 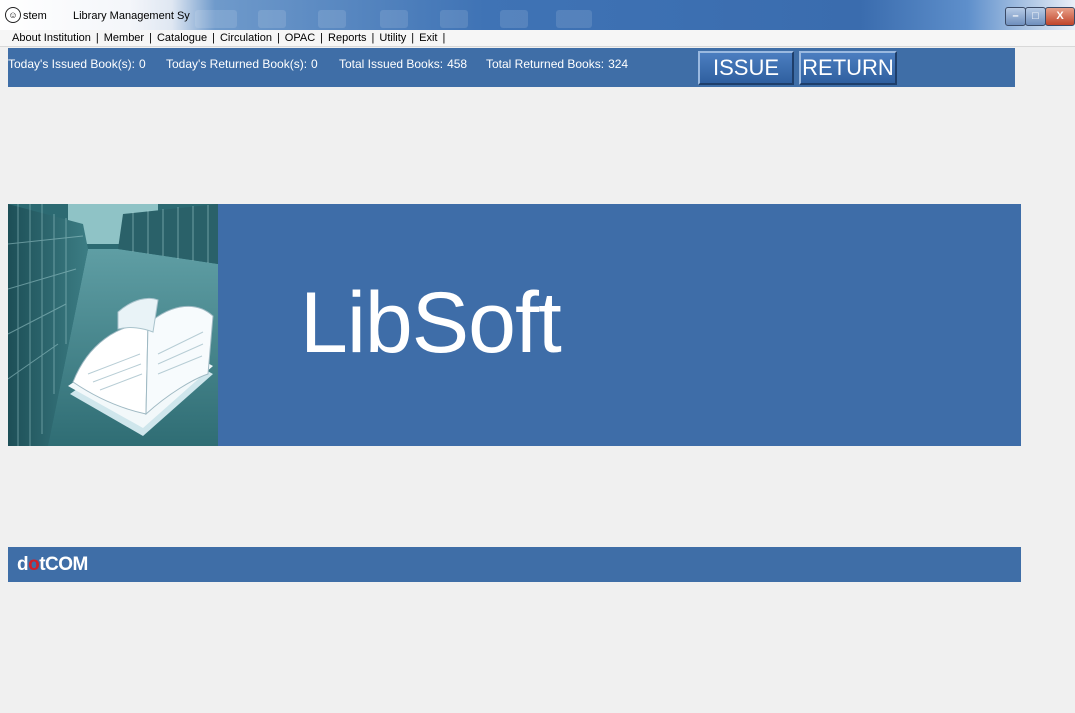 What do you see at coordinates (434, 38) in the screenshot?
I see `menu-exit: Exit` at bounding box center [434, 38].